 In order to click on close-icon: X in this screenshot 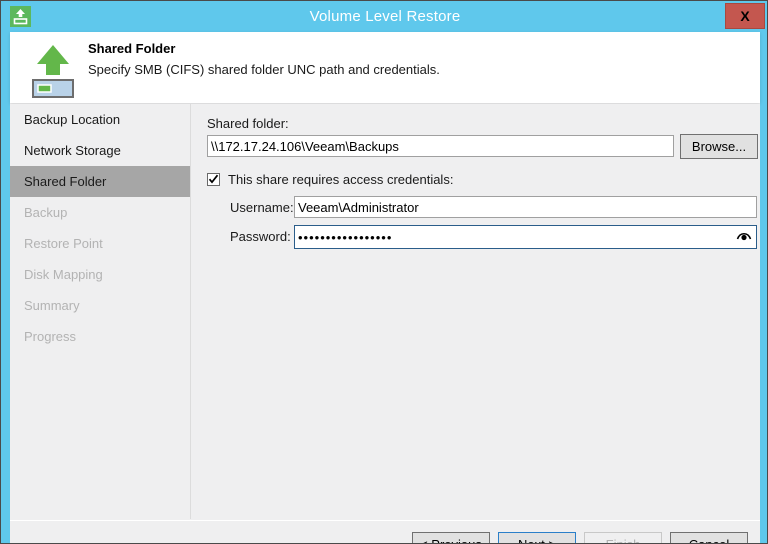, I will do `click(745, 16)`.